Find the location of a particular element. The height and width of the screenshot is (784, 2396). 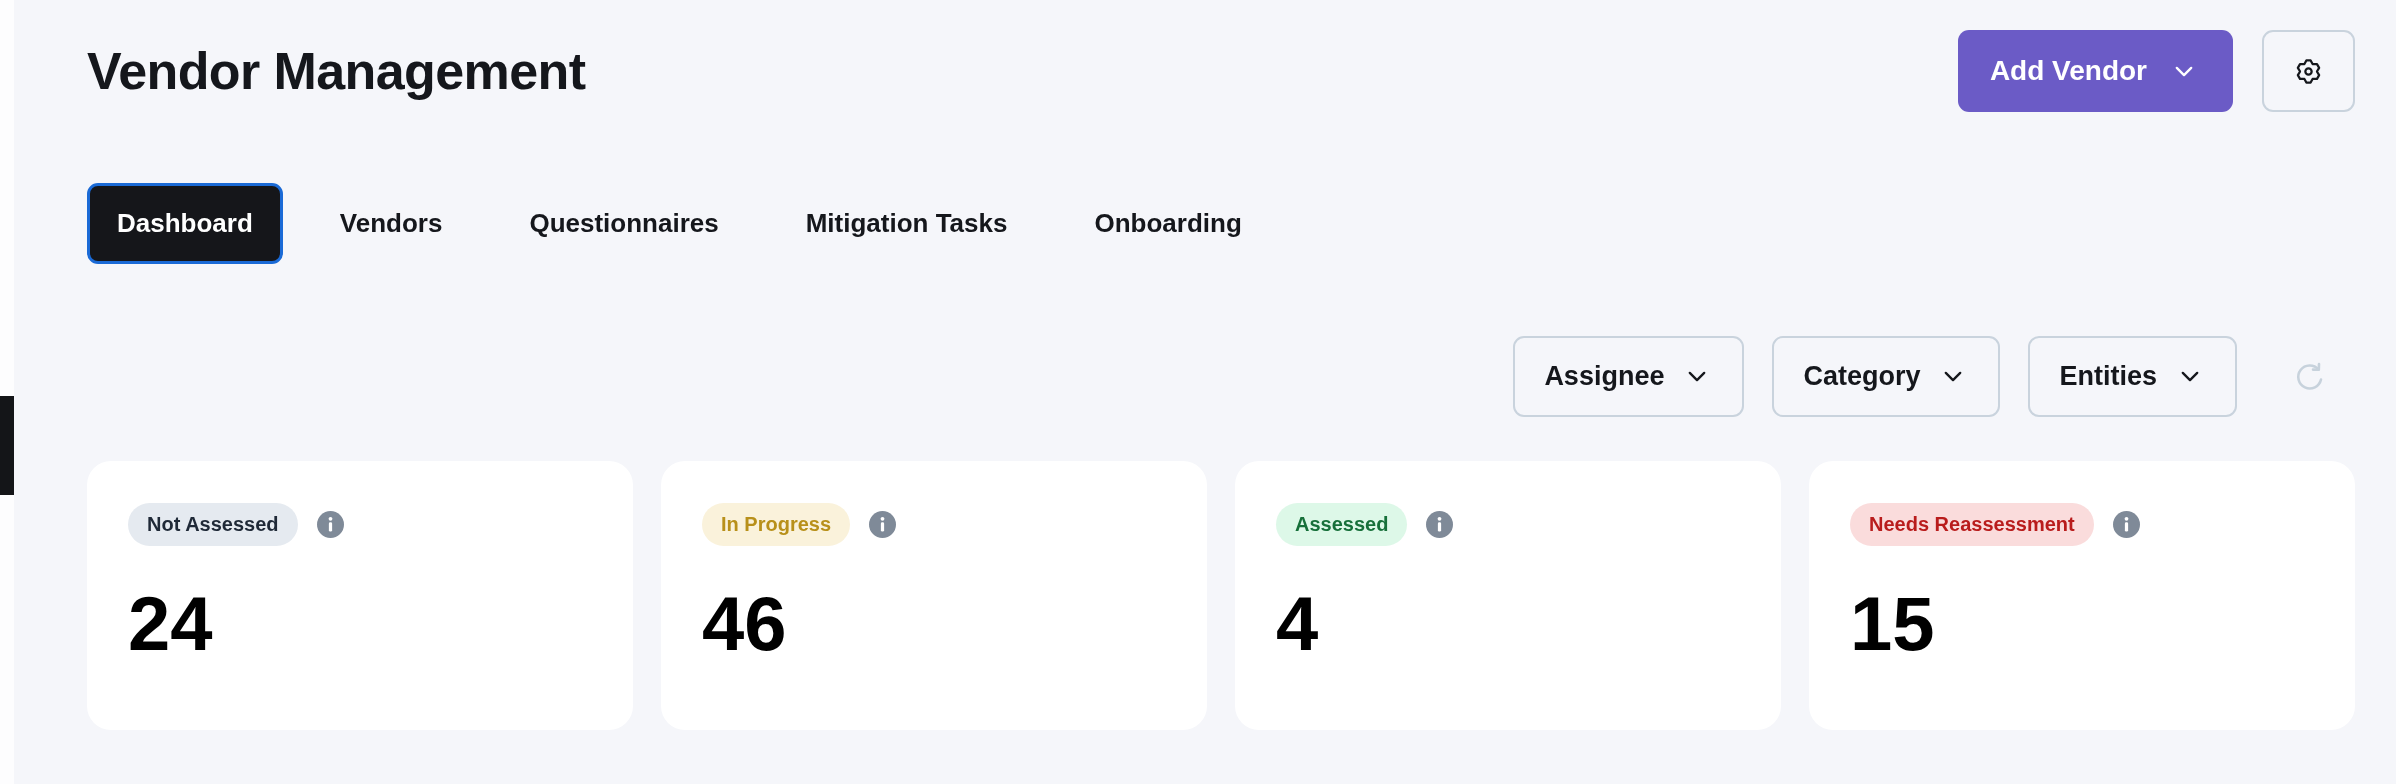

status-badge: In Progress is located at coordinates (776, 524).